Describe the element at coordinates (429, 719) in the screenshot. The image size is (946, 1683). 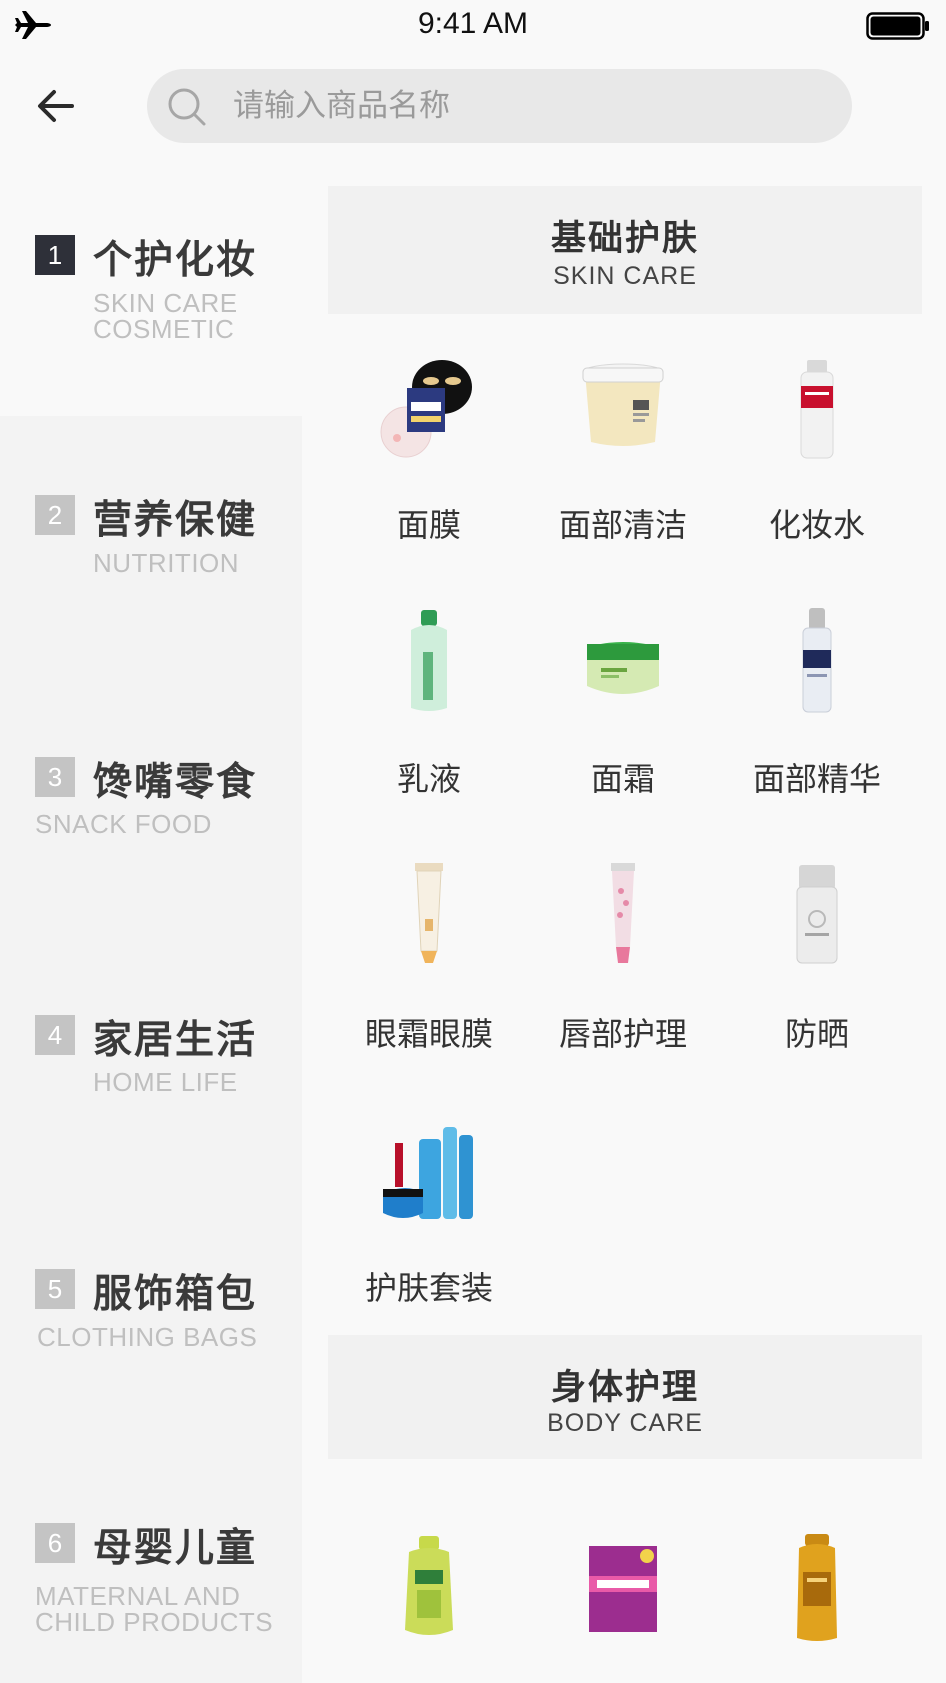
I see `product-lotion: 乳液` at that location.